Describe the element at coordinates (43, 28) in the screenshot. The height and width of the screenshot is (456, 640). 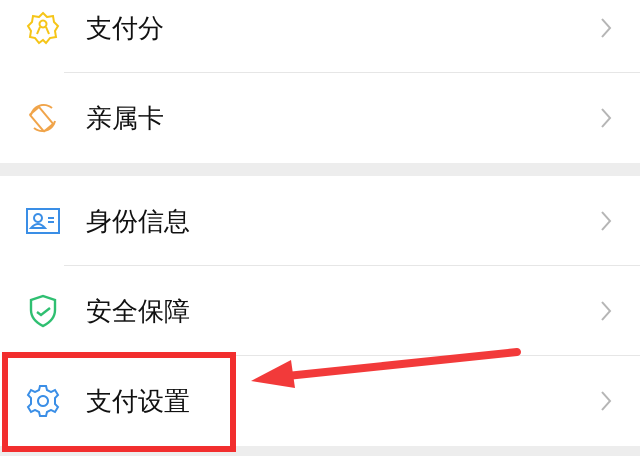
I see `badge-icon` at that location.